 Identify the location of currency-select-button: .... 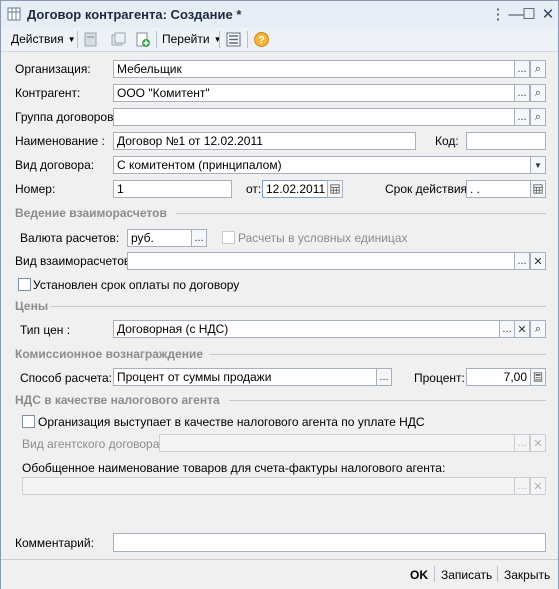
(199, 238).